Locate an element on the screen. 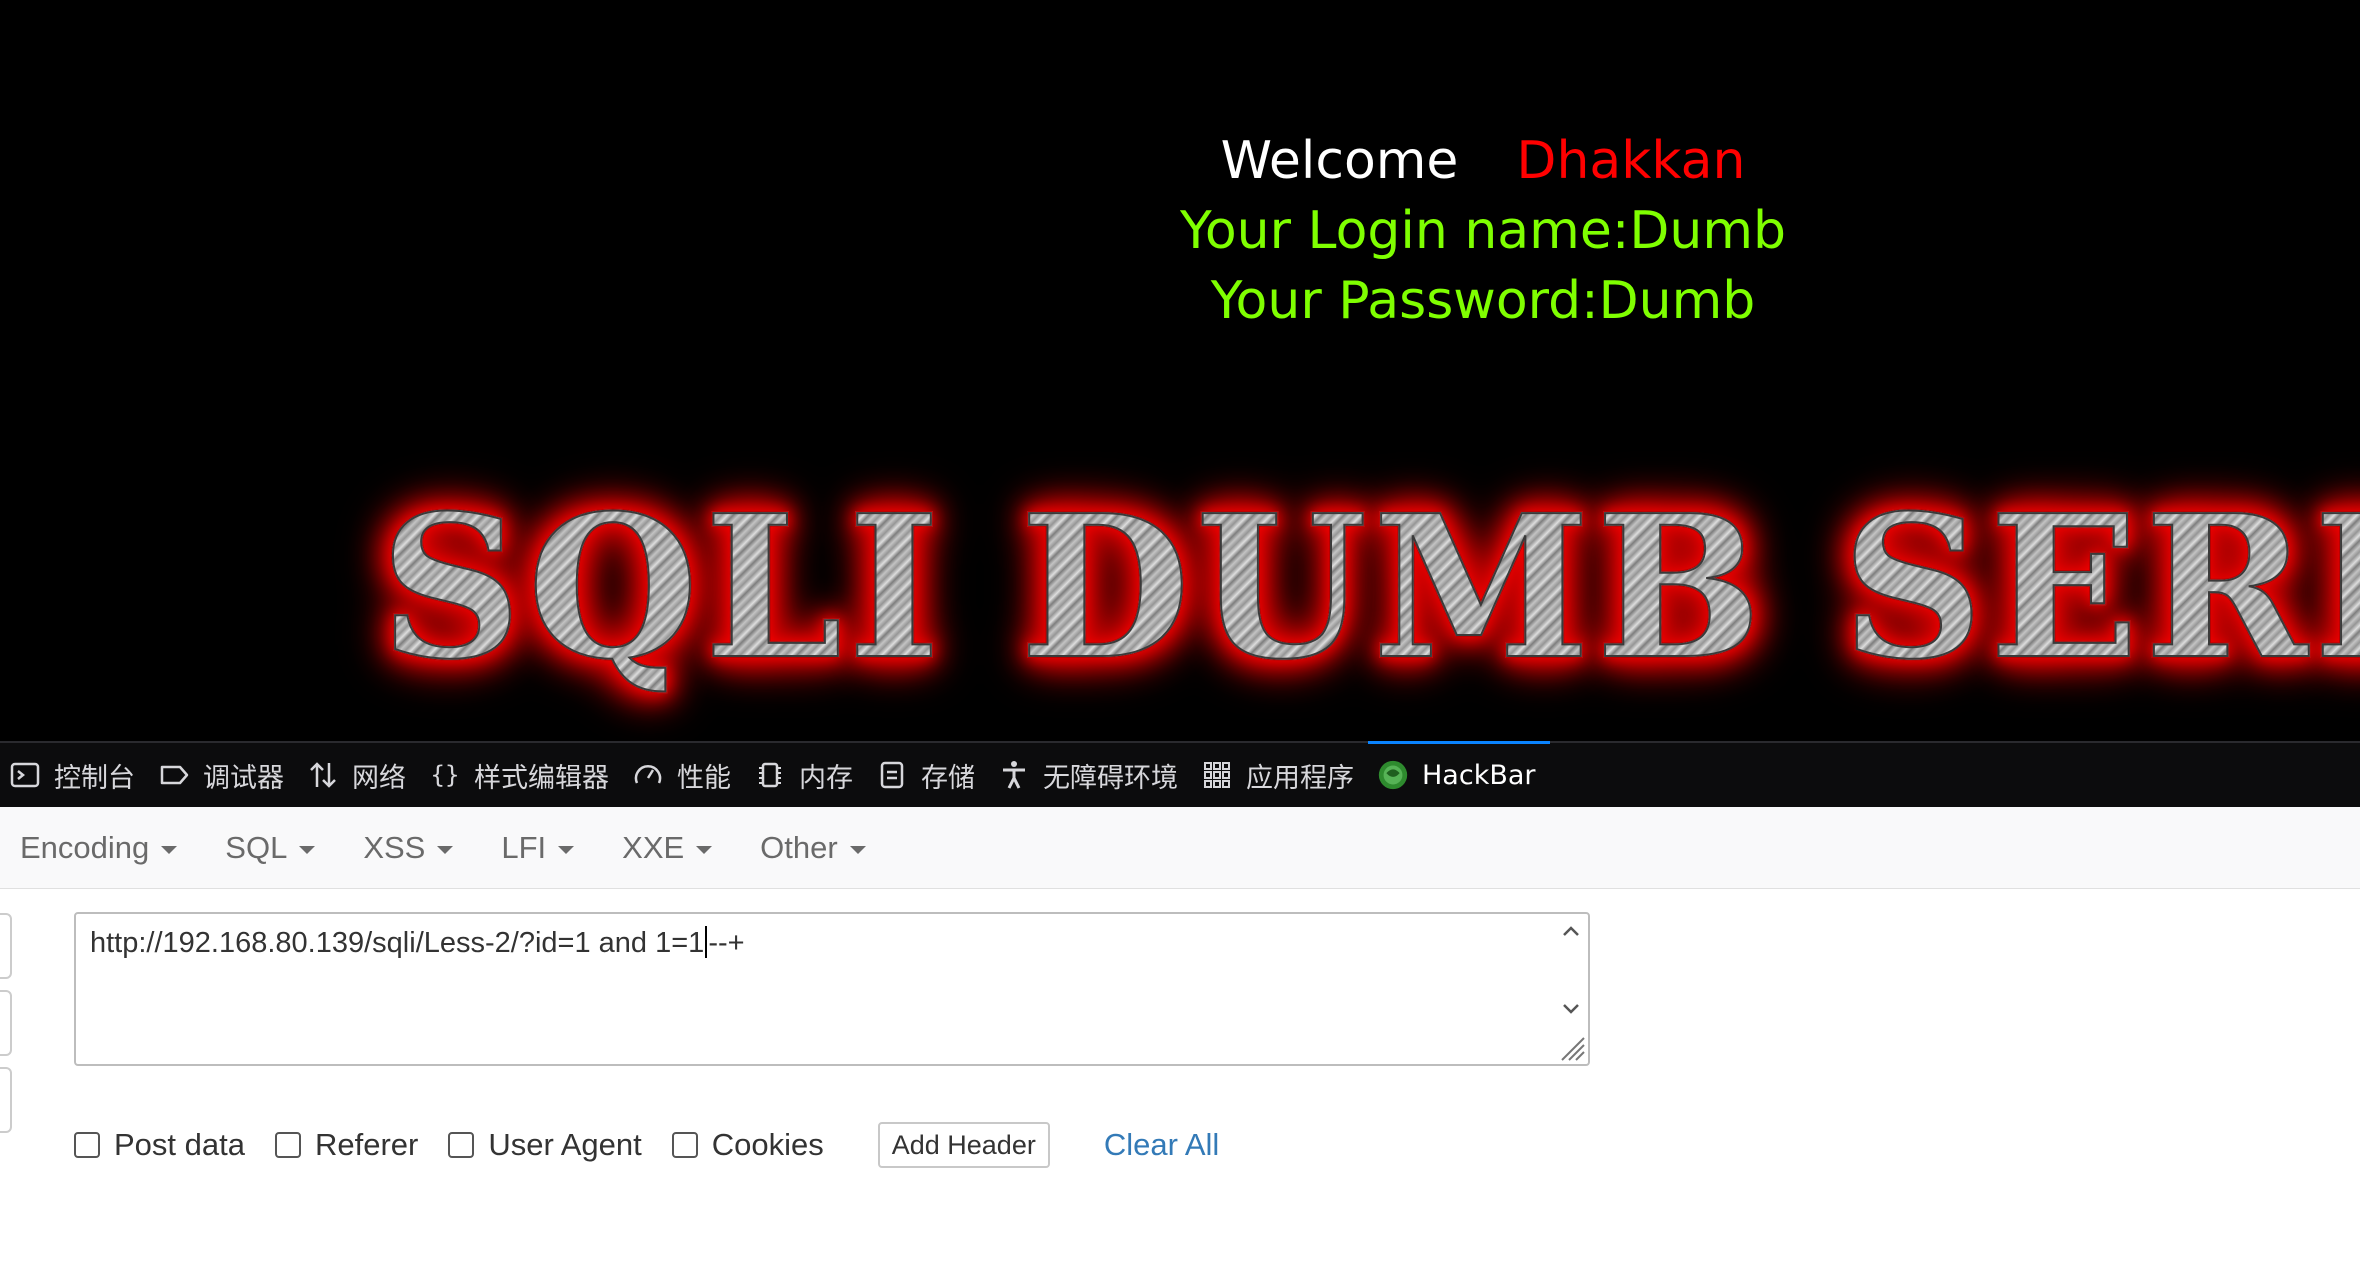 The height and width of the screenshot is (1264, 2360). tab-application: 应用程序 is located at coordinates (1280, 775).